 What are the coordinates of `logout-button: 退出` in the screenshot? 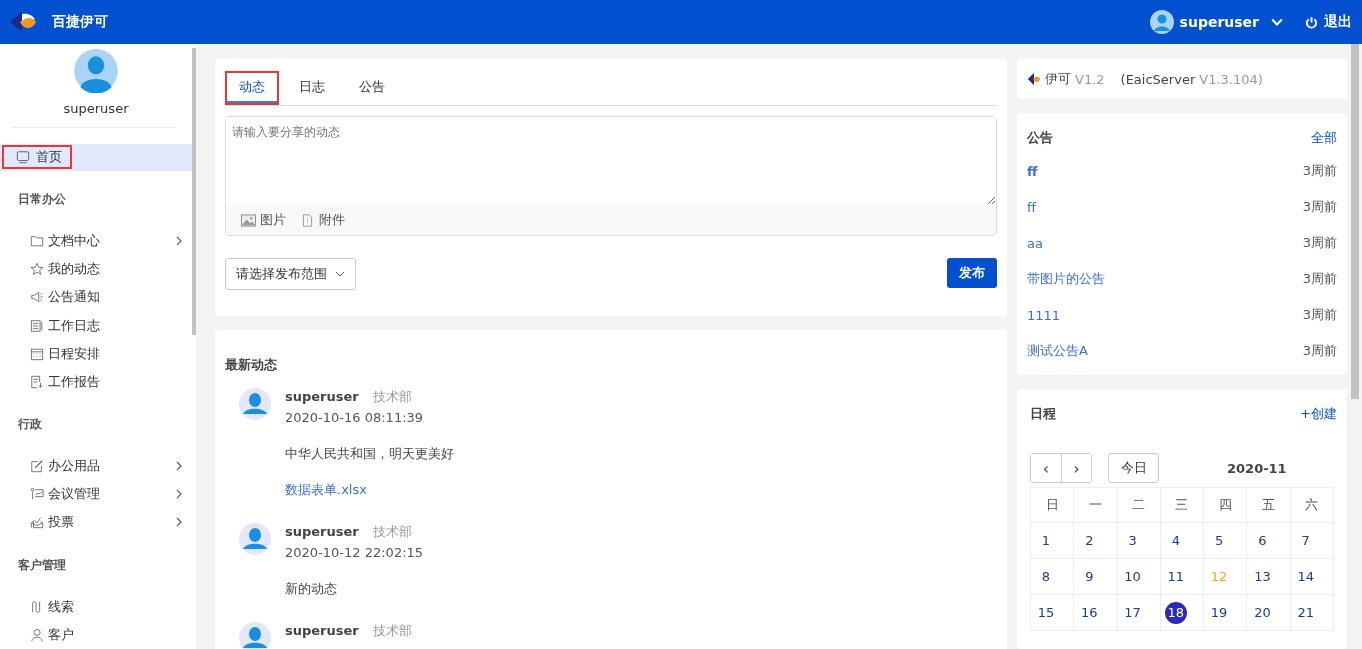 It's located at (1328, 22).